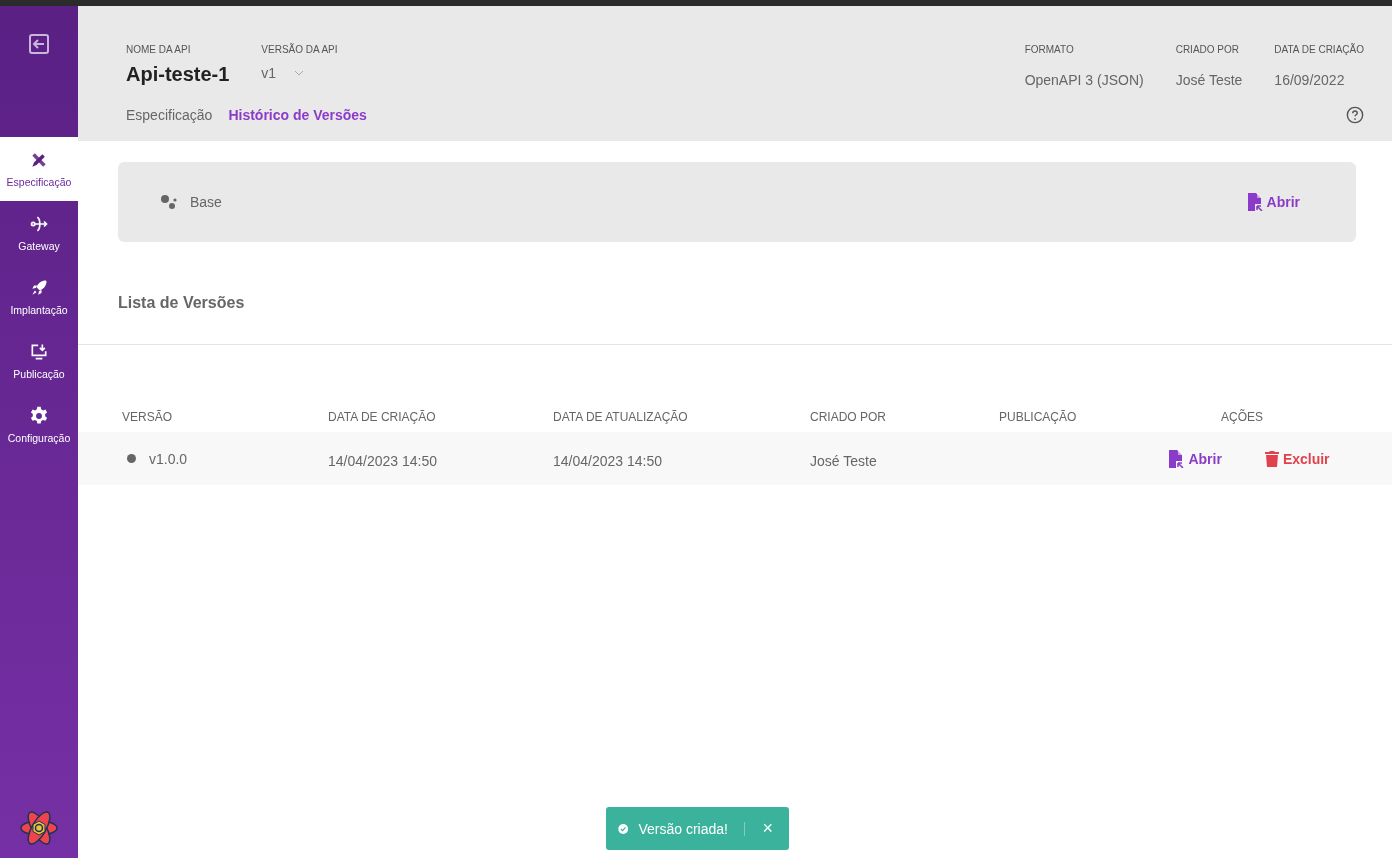 The image size is (1392, 858). Describe the element at coordinates (844, 460) in the screenshot. I see `table-cell-text: José Teste` at that location.